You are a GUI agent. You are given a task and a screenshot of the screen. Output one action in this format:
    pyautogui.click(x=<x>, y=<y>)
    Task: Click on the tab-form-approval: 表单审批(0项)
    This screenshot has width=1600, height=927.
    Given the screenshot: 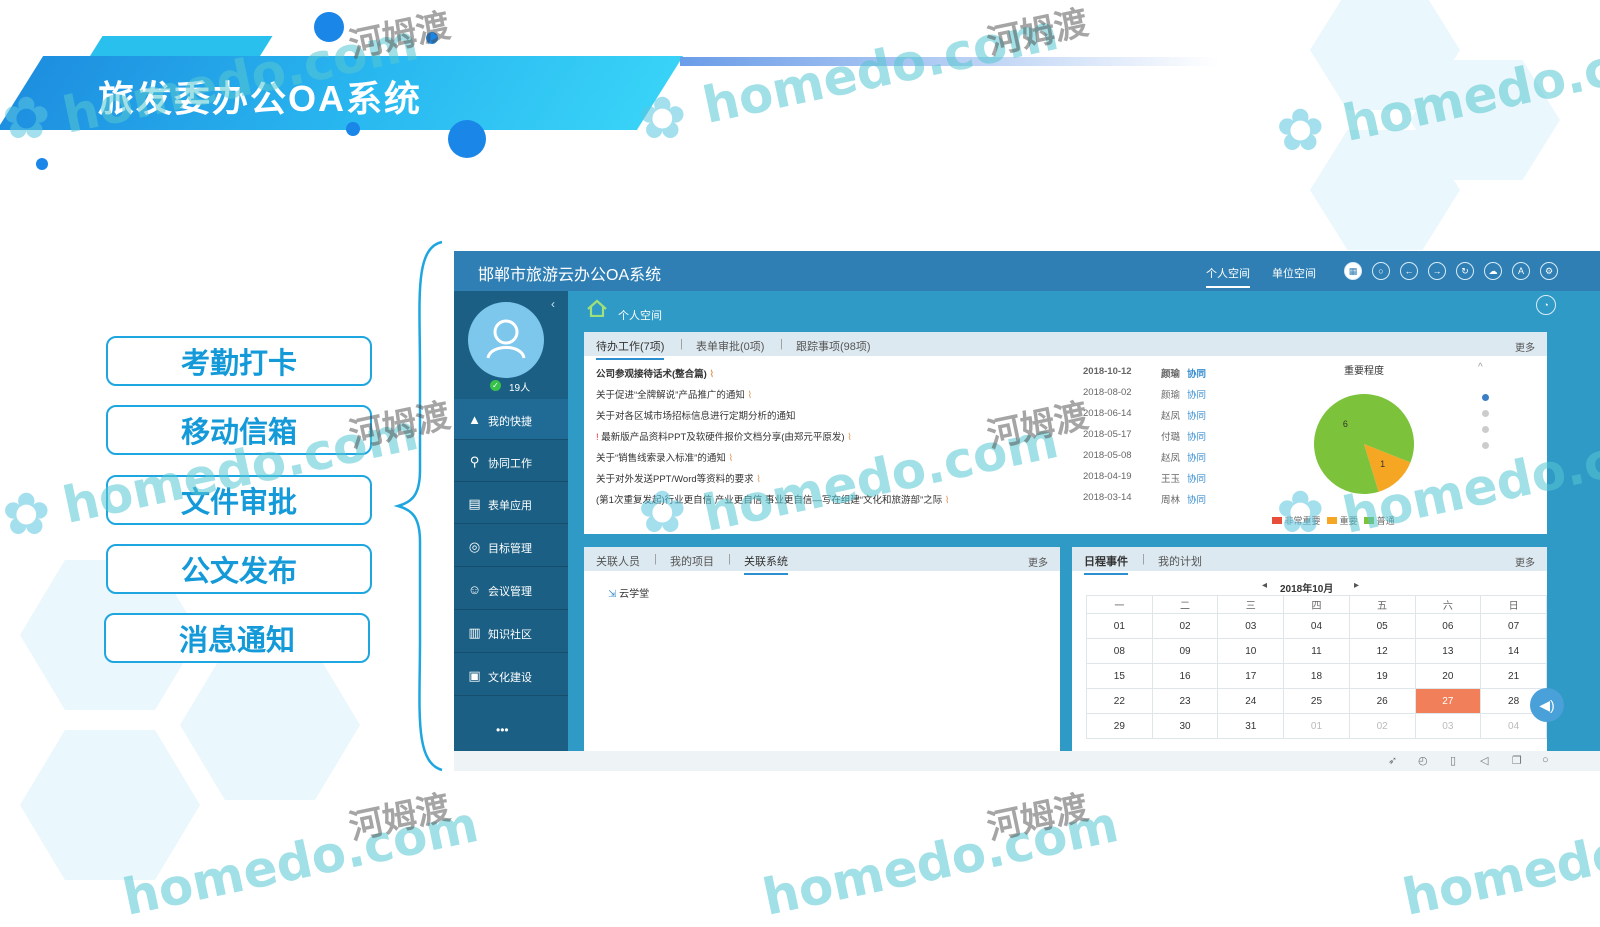 What is the action you would take?
    pyautogui.click(x=730, y=346)
    